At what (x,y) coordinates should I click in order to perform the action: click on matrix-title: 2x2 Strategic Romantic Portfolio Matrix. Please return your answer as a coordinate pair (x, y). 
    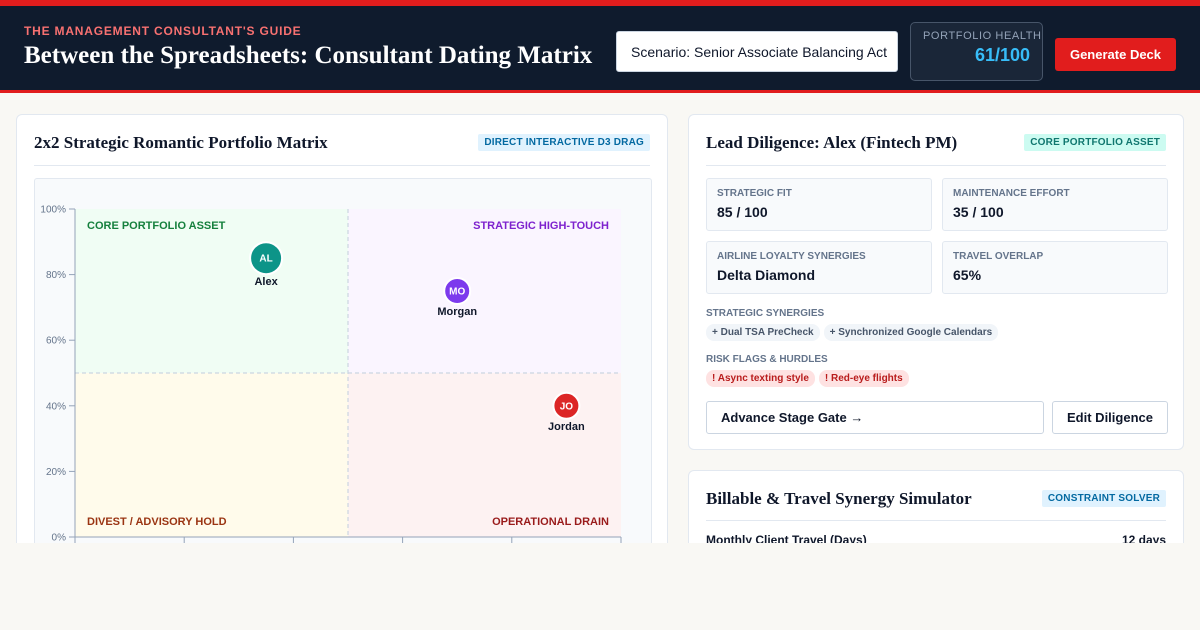
    Looking at the image, I should click on (181, 142).